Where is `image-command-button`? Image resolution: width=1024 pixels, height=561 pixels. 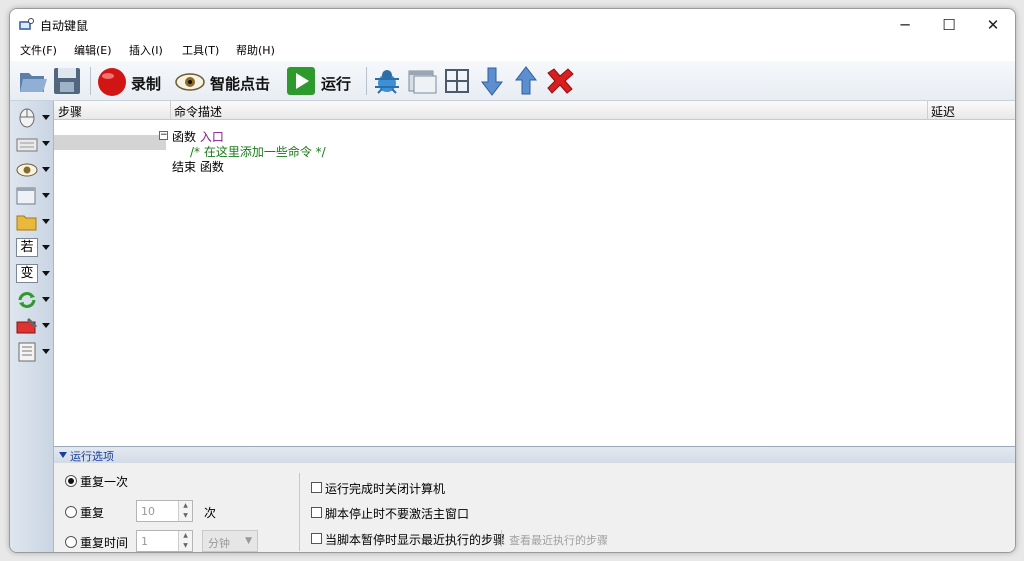 image-command-button is located at coordinates (32, 170).